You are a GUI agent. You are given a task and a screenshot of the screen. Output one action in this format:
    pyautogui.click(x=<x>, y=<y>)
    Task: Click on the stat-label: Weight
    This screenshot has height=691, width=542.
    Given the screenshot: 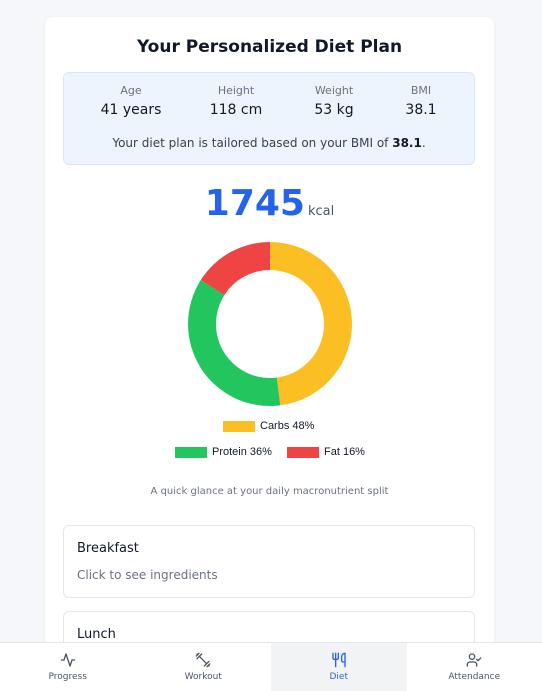 What is the action you would take?
    pyautogui.click(x=334, y=90)
    